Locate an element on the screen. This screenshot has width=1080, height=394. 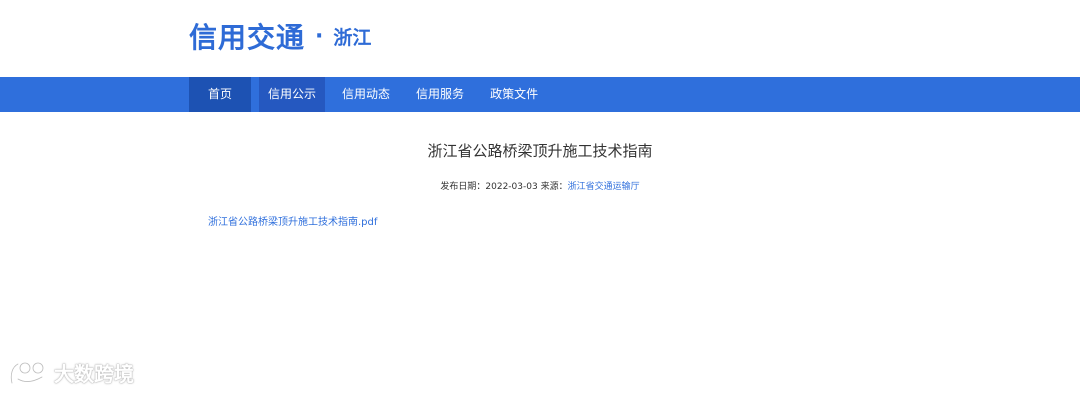
nav-item-policy-documents: 政策文件 is located at coordinates (514, 94).